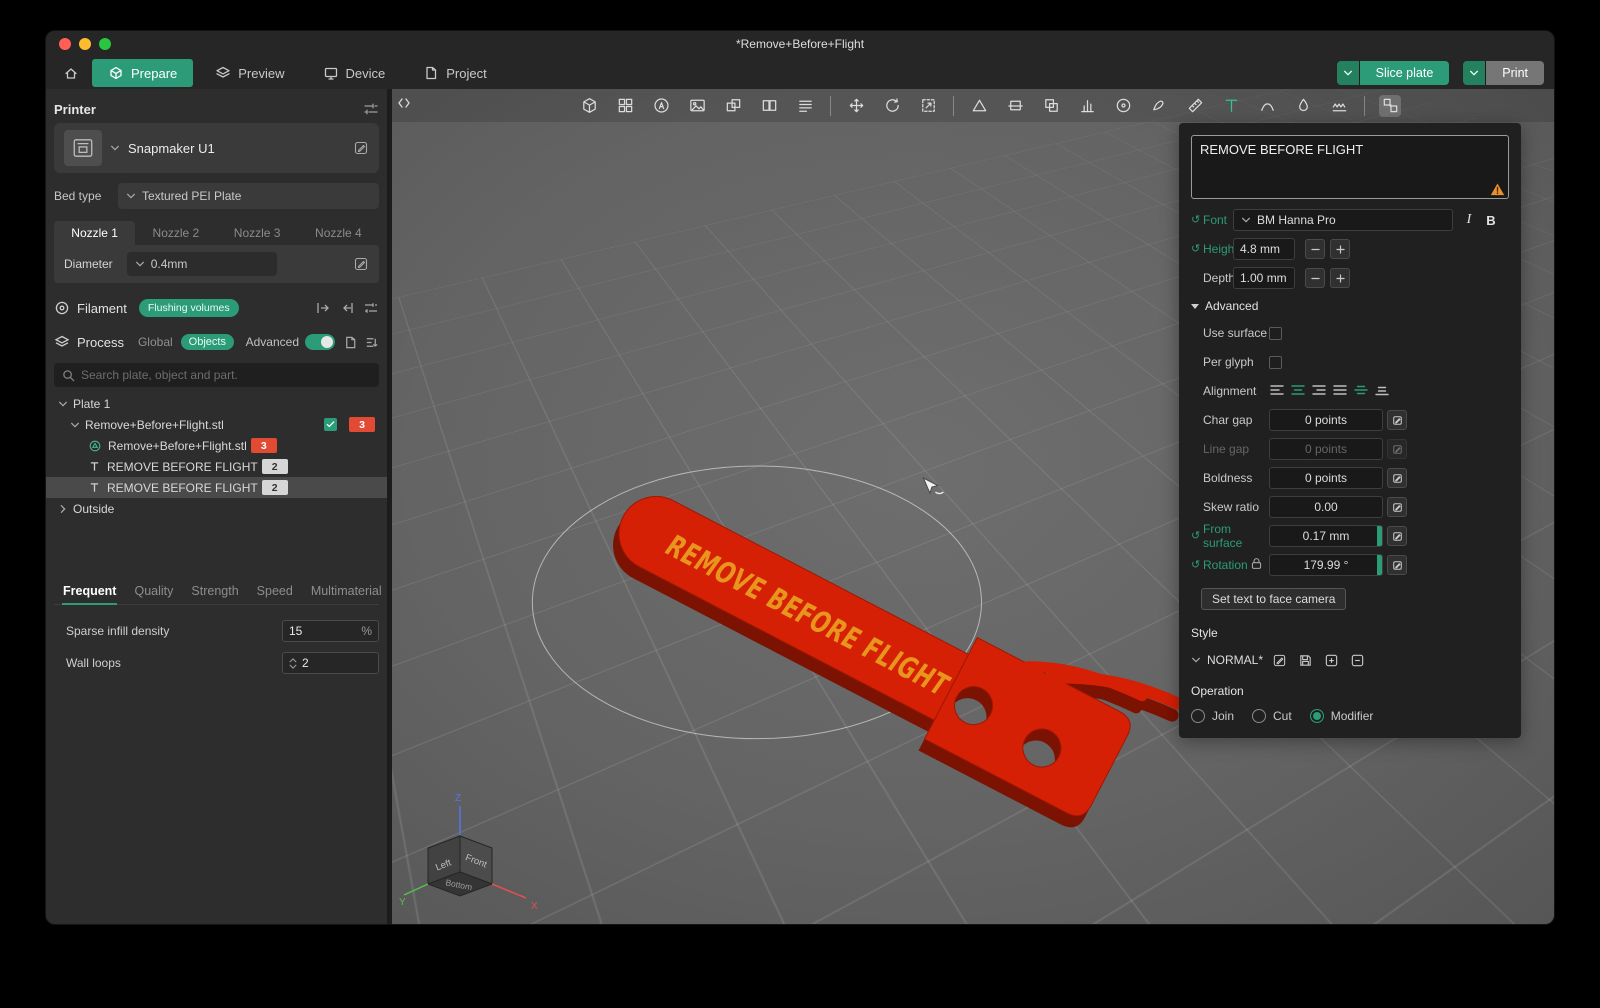 The image size is (1600, 1008). What do you see at coordinates (1277, 391) in the screenshot?
I see `align-left-icon` at bounding box center [1277, 391].